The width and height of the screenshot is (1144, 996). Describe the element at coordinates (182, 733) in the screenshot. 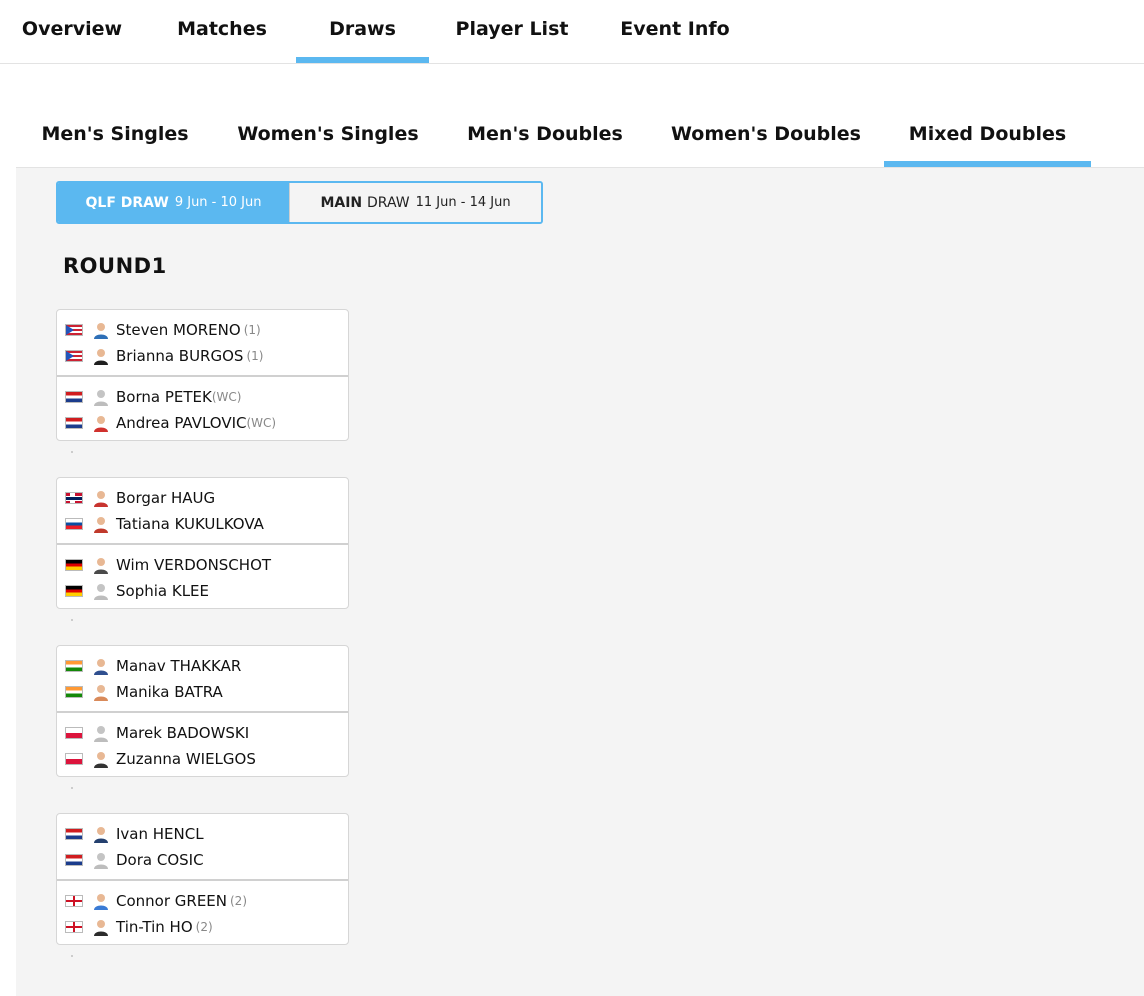

I see `player-name: Marek BADOWSKI` at that location.